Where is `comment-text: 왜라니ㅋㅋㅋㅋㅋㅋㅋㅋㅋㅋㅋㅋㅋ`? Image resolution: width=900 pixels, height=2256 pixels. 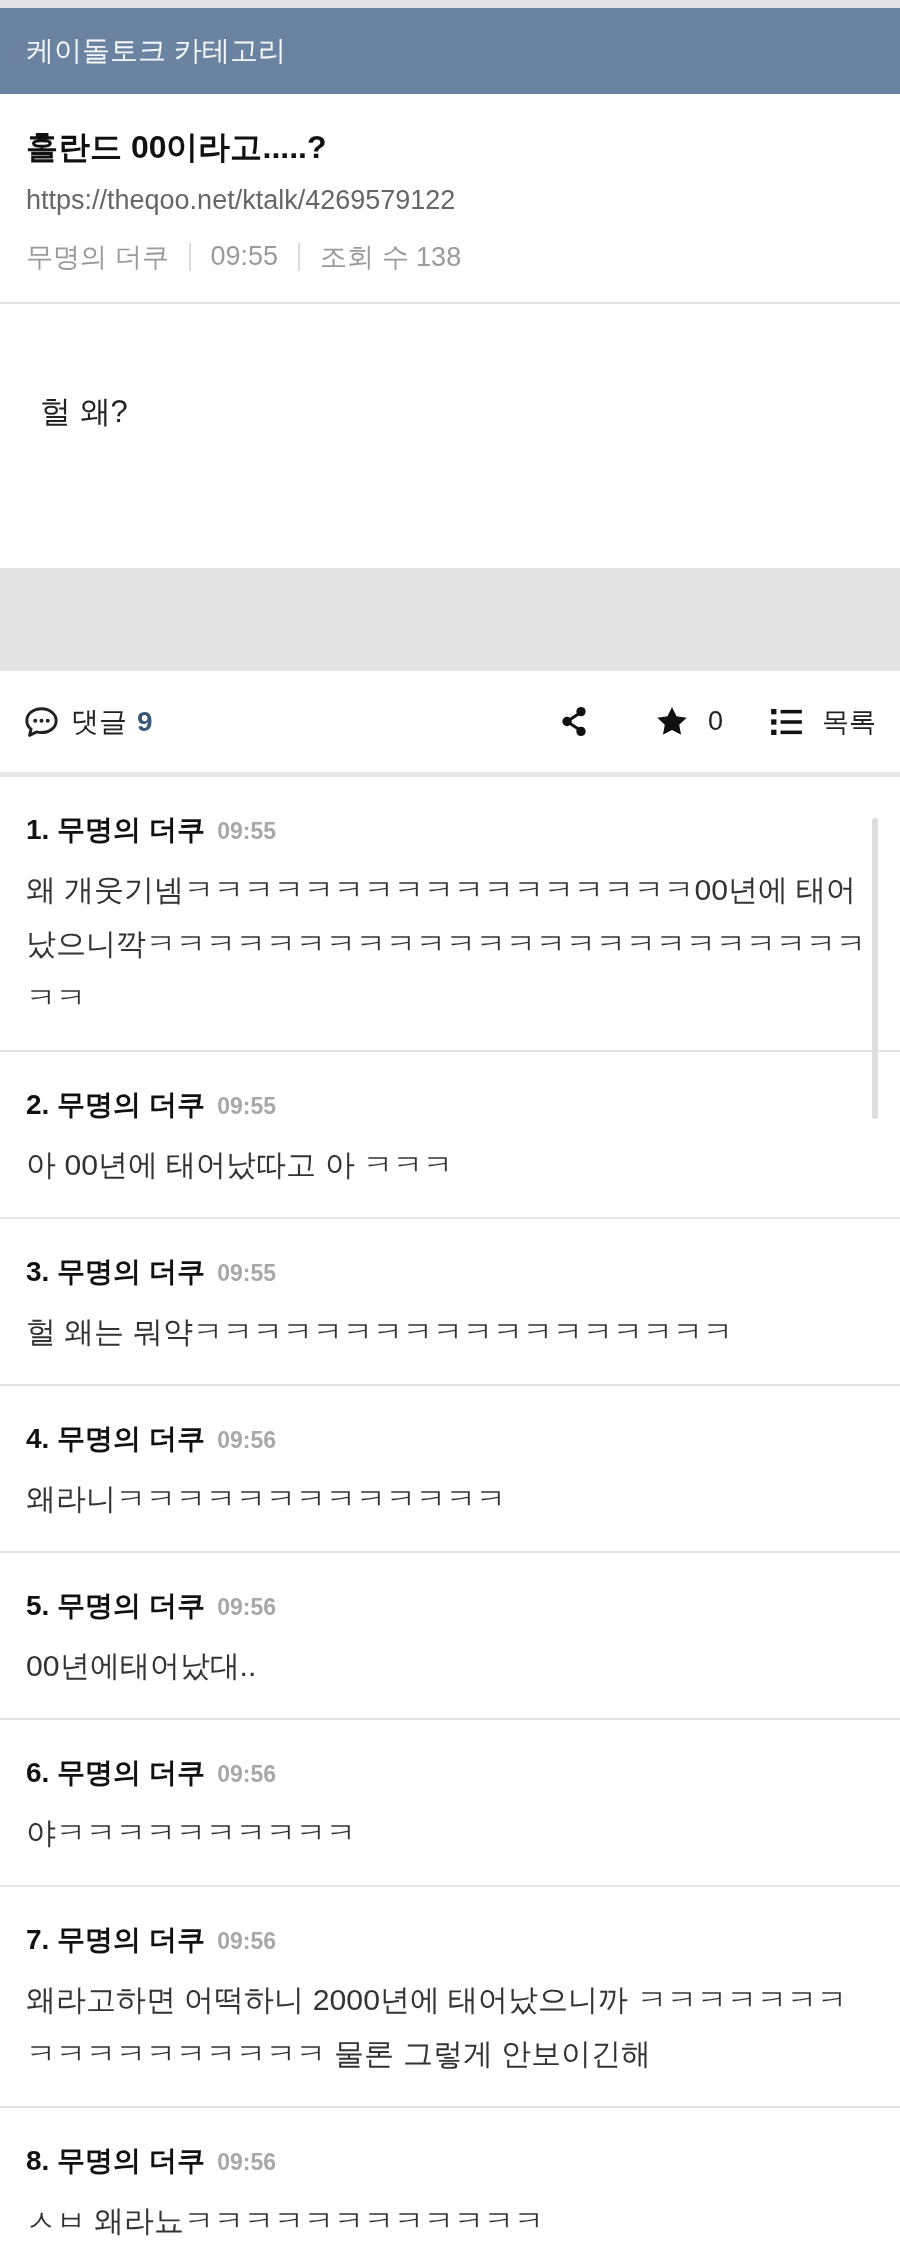 comment-text: 왜라니ㅋㅋㅋㅋㅋㅋㅋㅋㅋㅋㅋㅋㅋ is located at coordinates (266, 1499).